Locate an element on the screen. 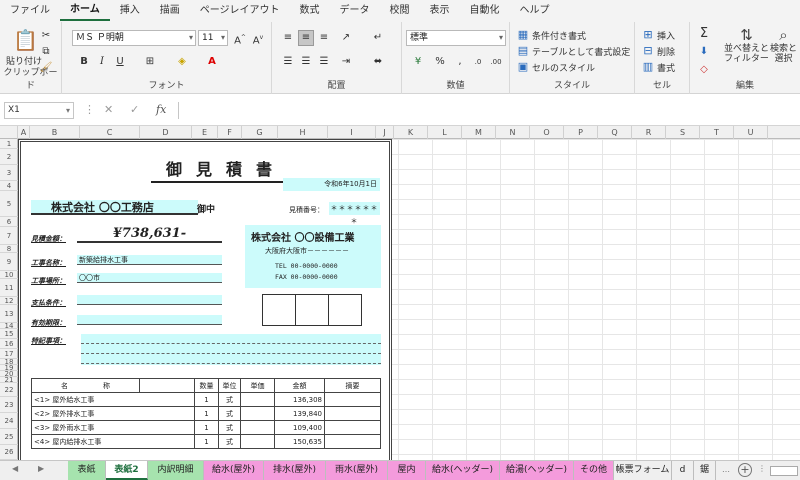  sheet-tab-cover: 表紙 is located at coordinates (87, 470).